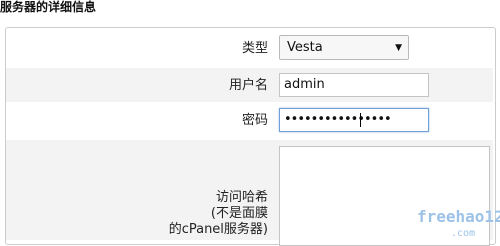 This screenshot has width=500, height=246. I want to click on type-select: Vesta ▼, so click(344, 47).